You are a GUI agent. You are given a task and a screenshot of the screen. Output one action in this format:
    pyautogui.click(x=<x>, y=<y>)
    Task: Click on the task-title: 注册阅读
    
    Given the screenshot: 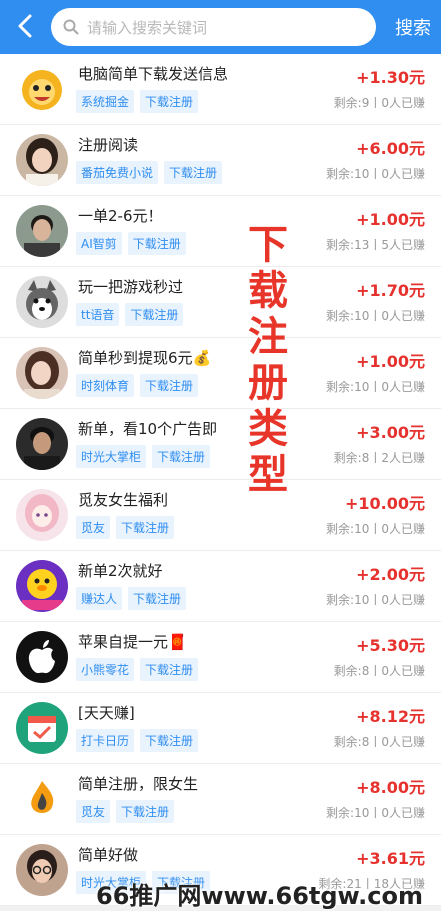 What is the action you would take?
    pyautogui.click(x=108, y=145)
    